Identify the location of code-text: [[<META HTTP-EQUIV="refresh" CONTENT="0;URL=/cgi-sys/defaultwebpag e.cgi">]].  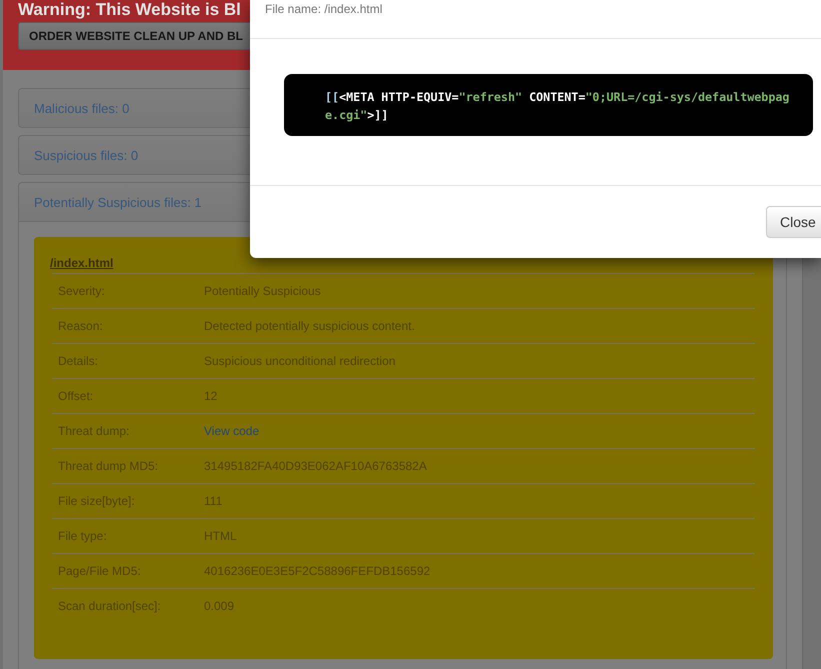
(557, 106).